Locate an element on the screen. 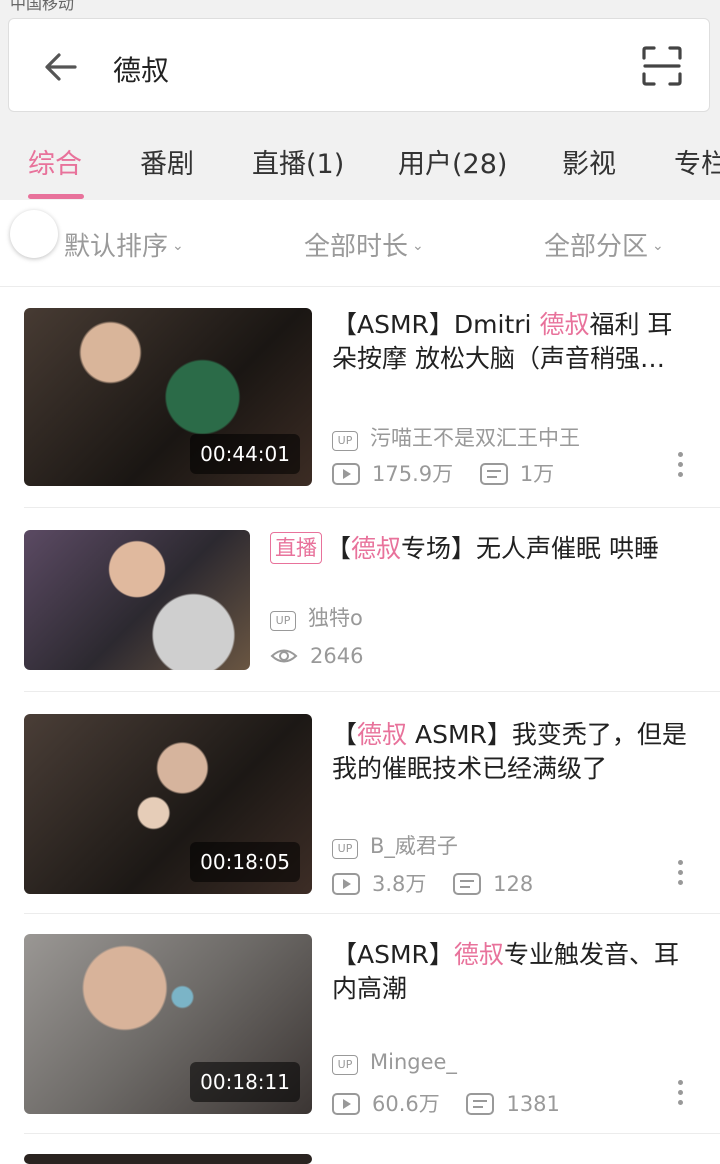  viewer-count: 2646 is located at coordinates (337, 656).